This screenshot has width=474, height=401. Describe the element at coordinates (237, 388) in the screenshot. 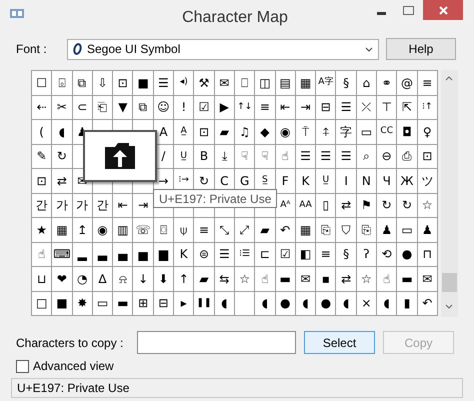

I see `status-bar: U+E197: Private Use` at that location.